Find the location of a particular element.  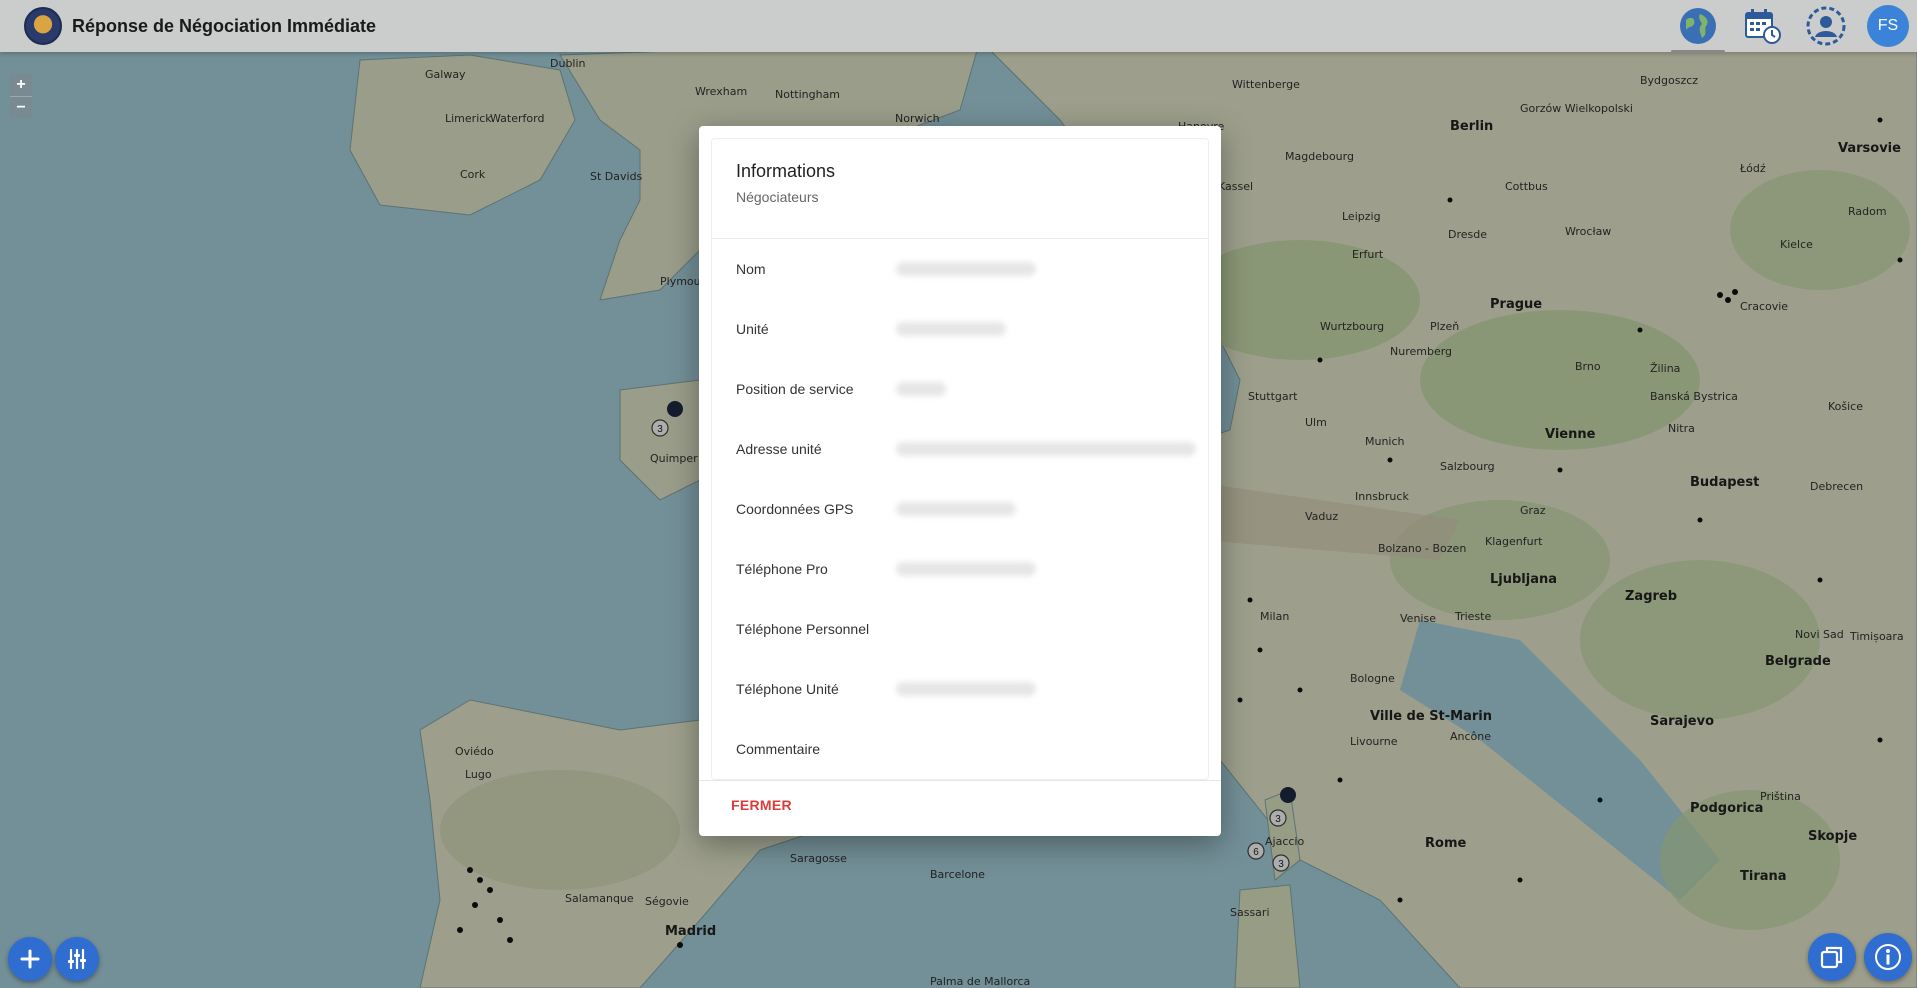

copy-icon is located at coordinates (1831, 957).